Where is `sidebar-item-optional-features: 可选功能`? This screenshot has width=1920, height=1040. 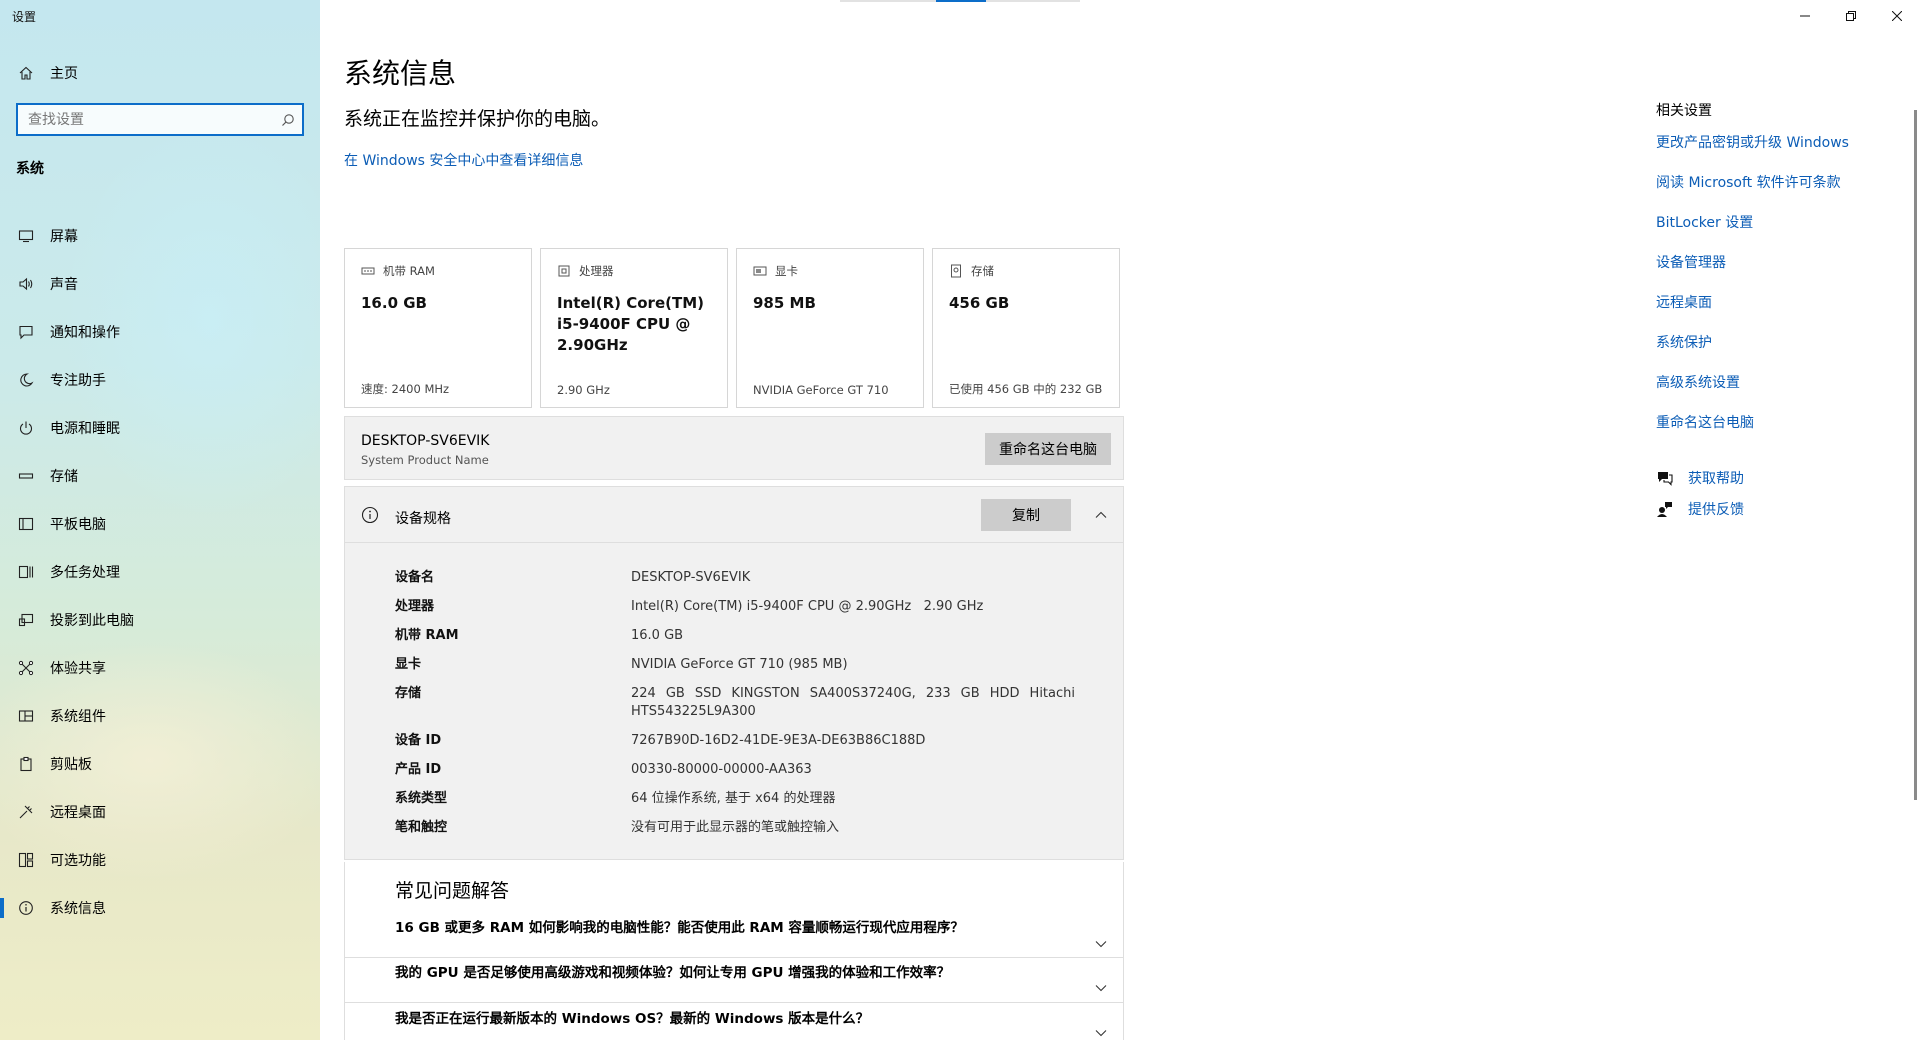
sidebar-item-optional-features: 可选功能 is located at coordinates (160, 860).